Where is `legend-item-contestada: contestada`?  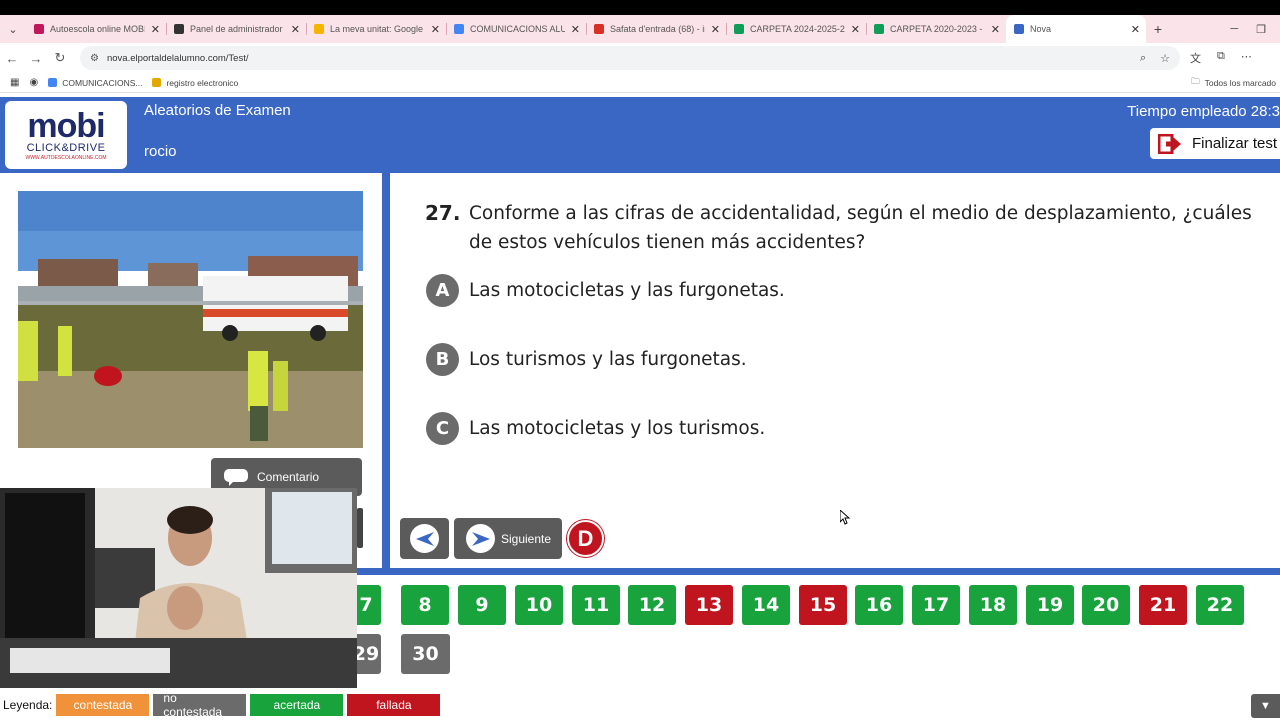 legend-item-contestada: contestada is located at coordinates (103, 705).